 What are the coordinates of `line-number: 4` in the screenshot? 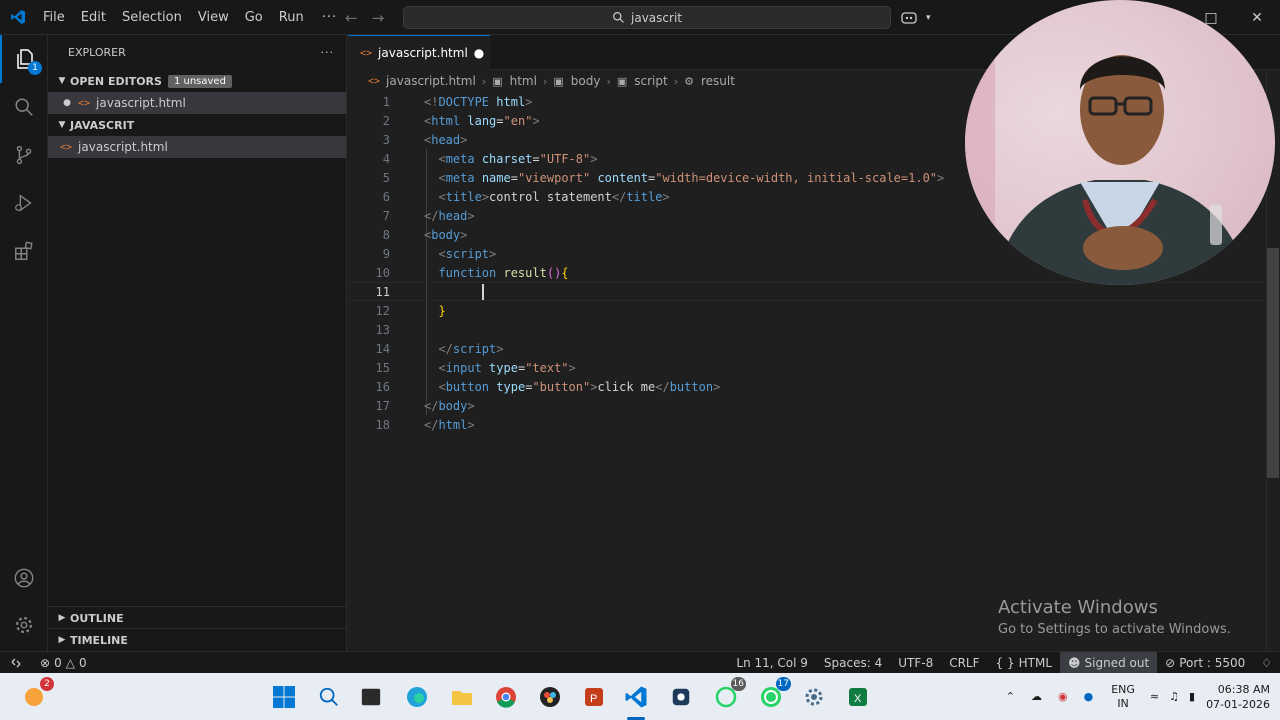 It's located at (386, 158).